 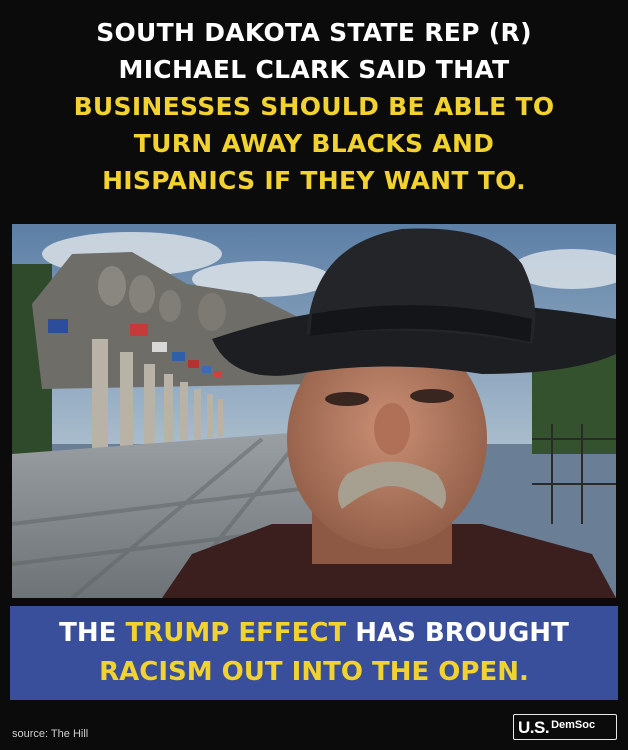 I want to click on headline-line-4: TURN AWAY BLACKS AND, so click(x=314, y=143).